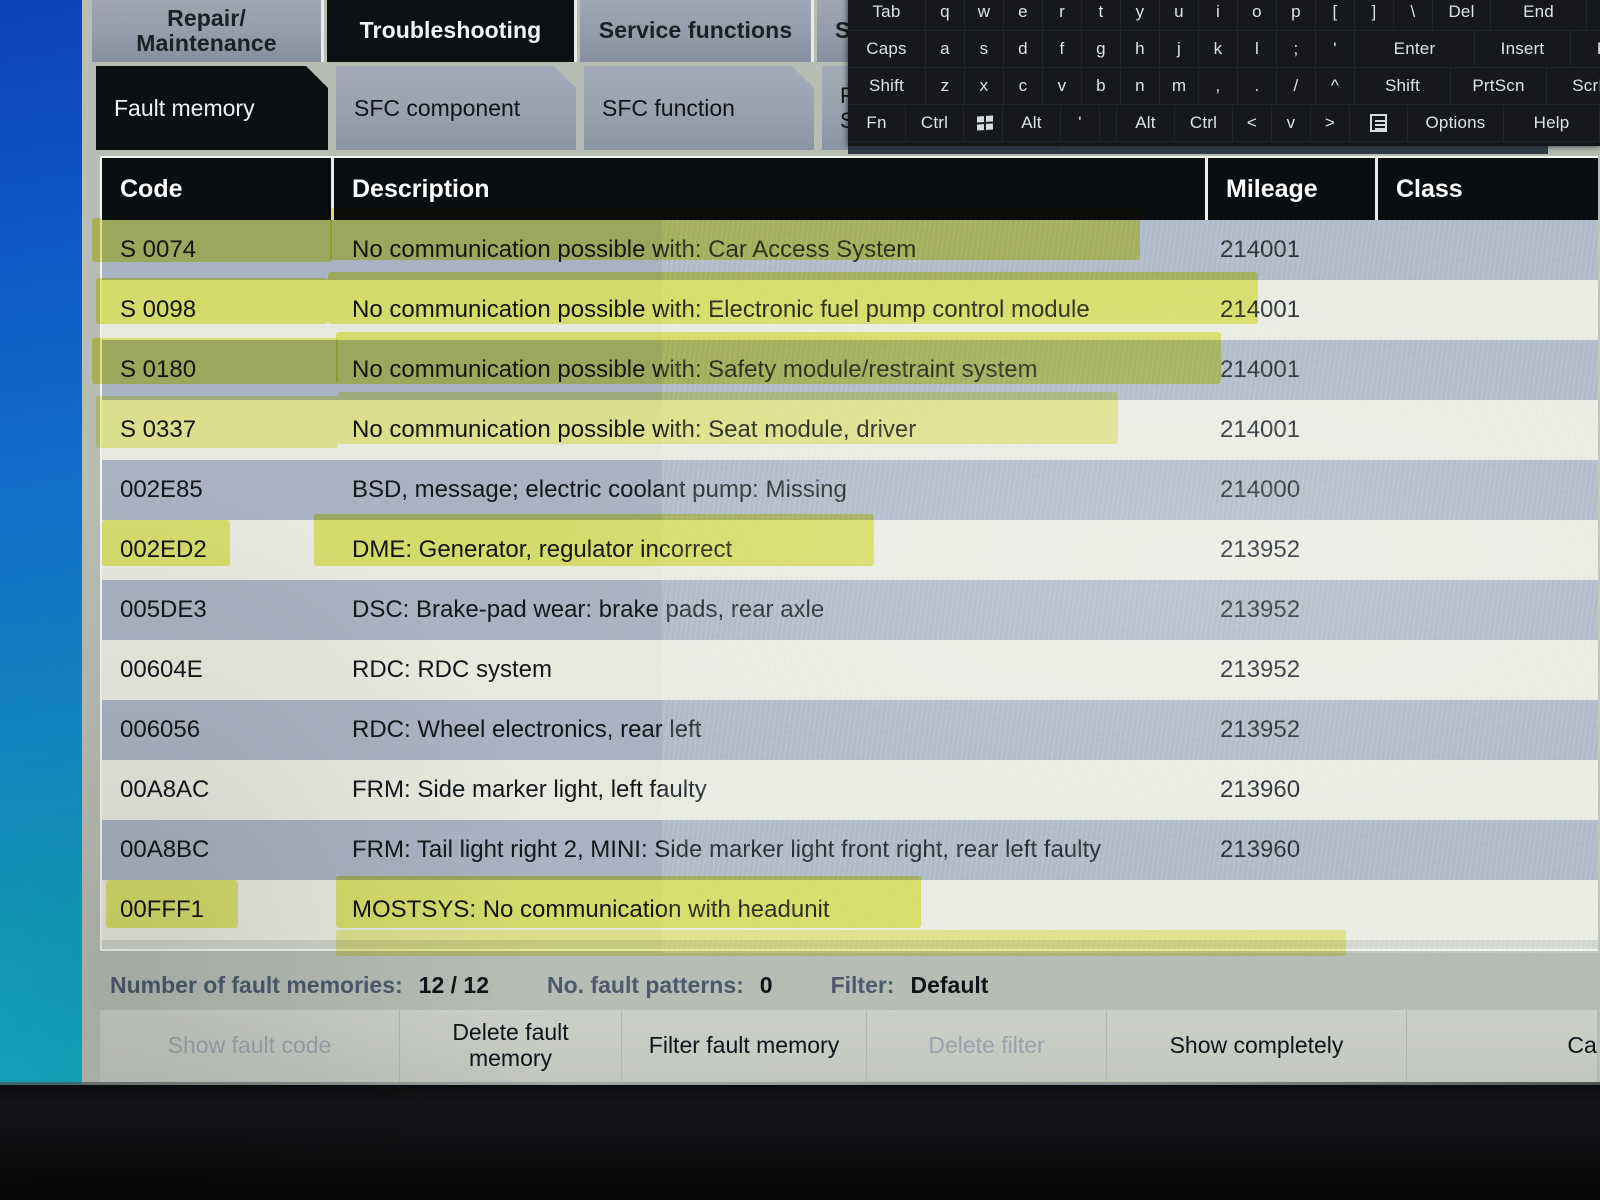  I want to click on key-capslock: Caps, so click(887, 49).